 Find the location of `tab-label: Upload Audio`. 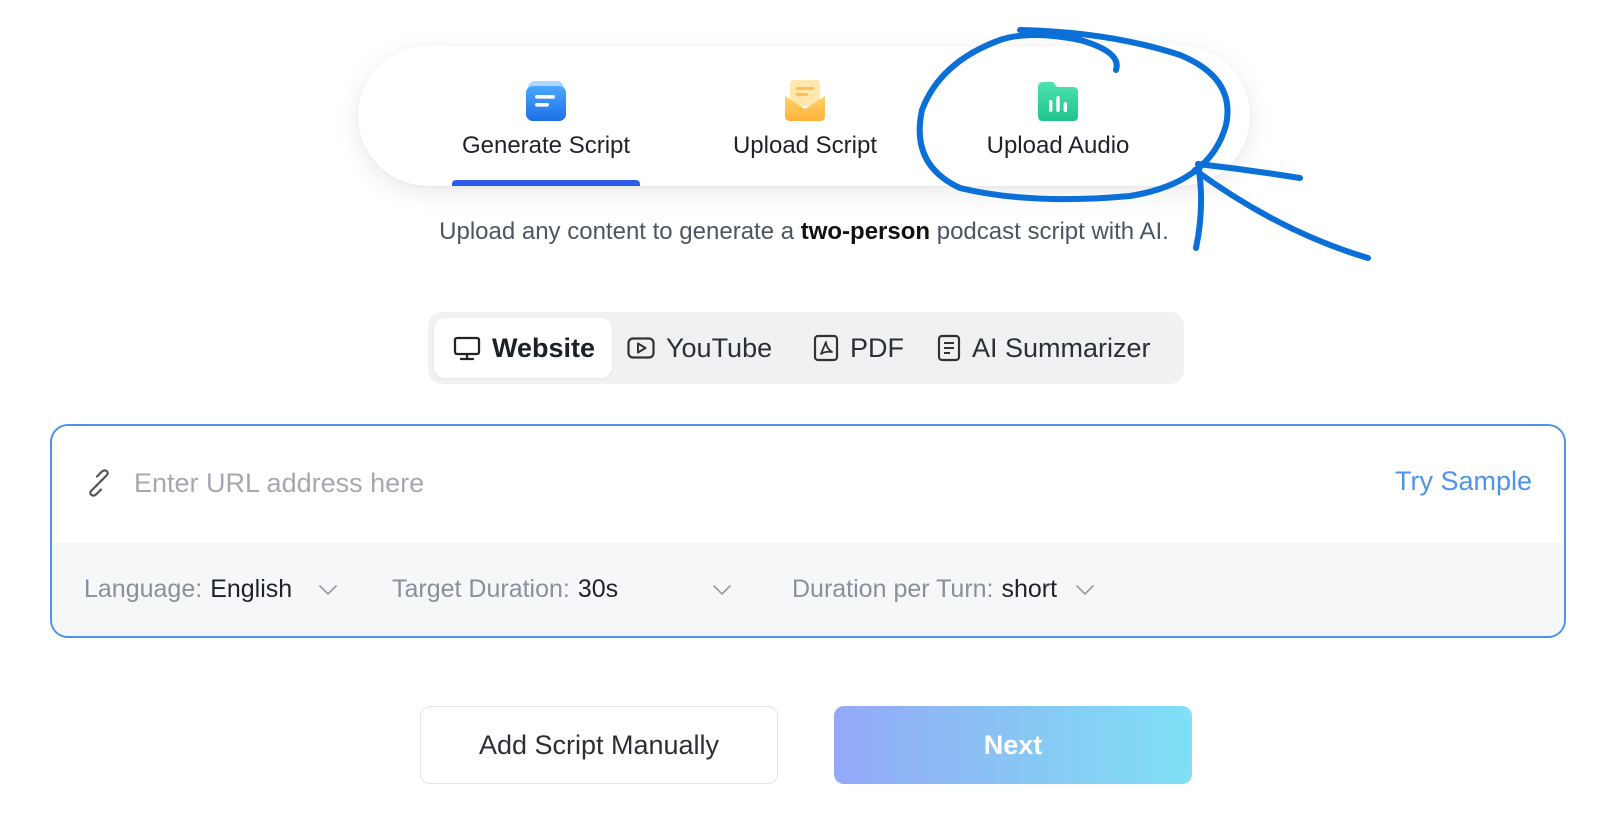

tab-label: Upload Audio is located at coordinates (1058, 145).